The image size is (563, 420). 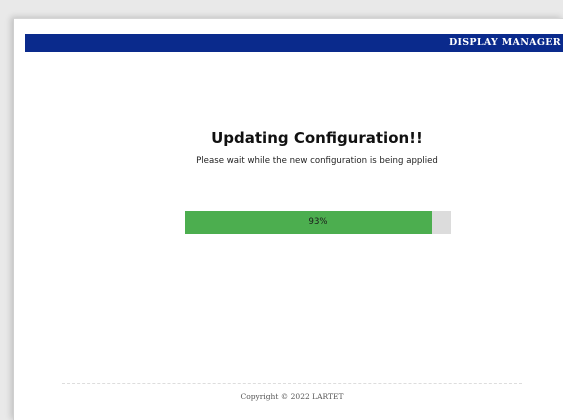 I want to click on page-title: Updating Configuration!!, so click(x=317, y=138).